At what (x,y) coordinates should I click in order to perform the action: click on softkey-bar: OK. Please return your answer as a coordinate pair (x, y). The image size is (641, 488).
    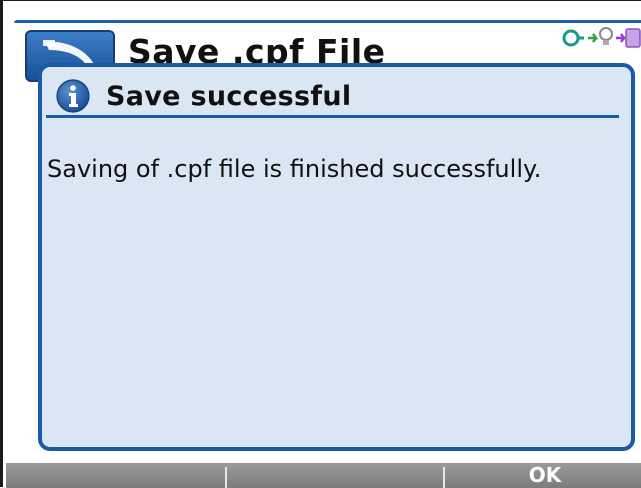
    Looking at the image, I should click on (323, 475).